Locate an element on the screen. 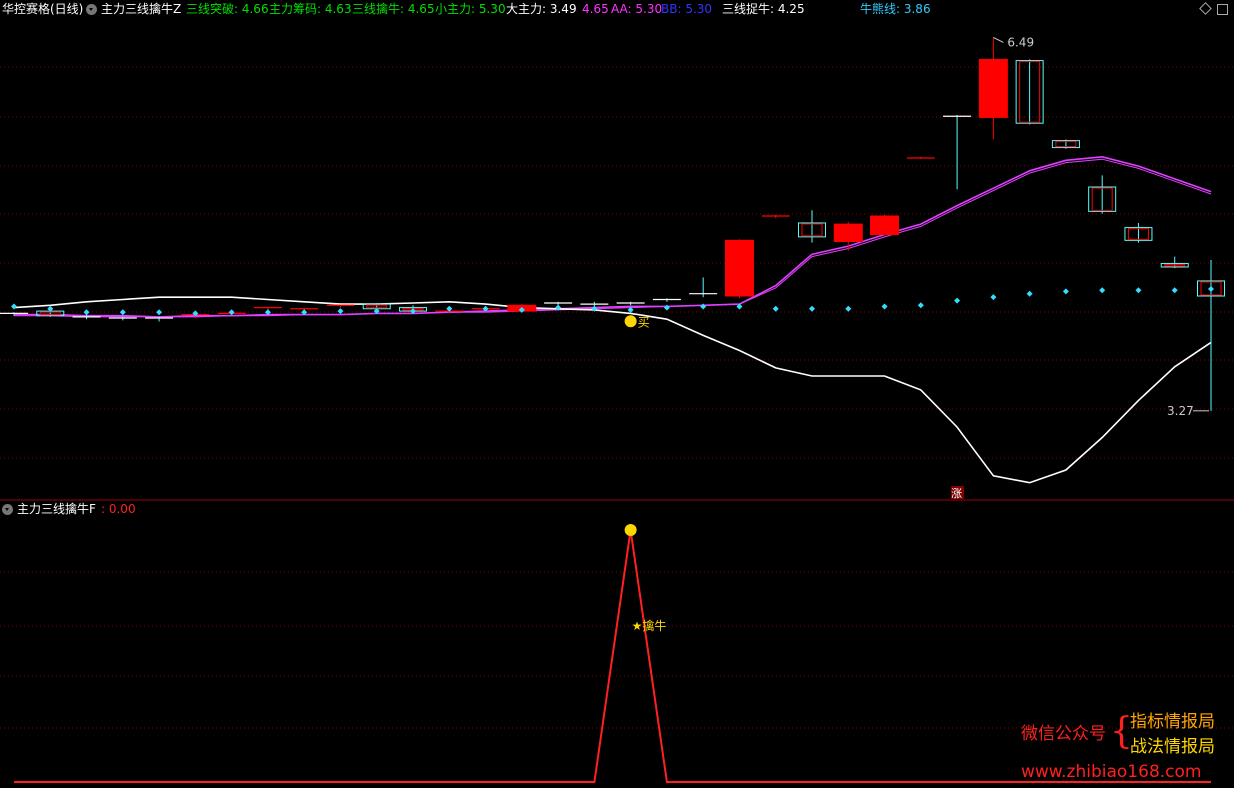 This screenshot has height=788, width=1234. legend-item-bb: BB: 5.30 is located at coordinates (687, 9).